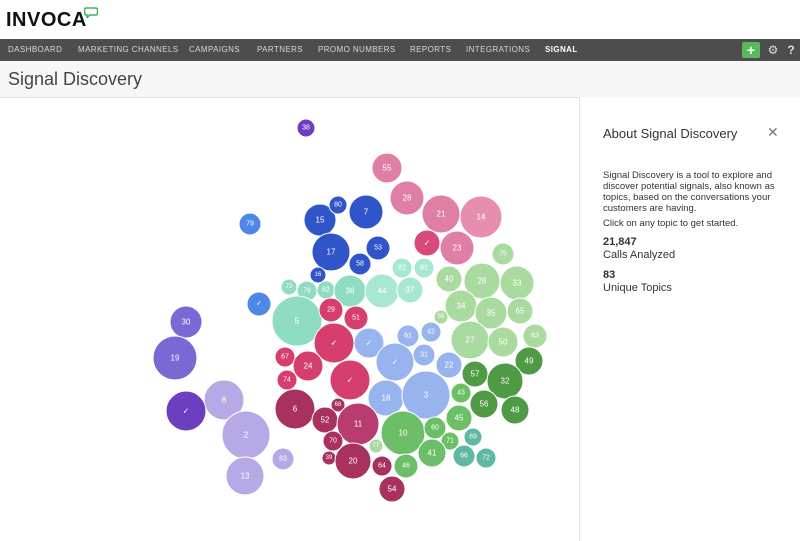 The width and height of the screenshot is (800, 541). Describe the element at coordinates (250, 224) in the screenshot. I see `topic-bubble: 79` at that location.